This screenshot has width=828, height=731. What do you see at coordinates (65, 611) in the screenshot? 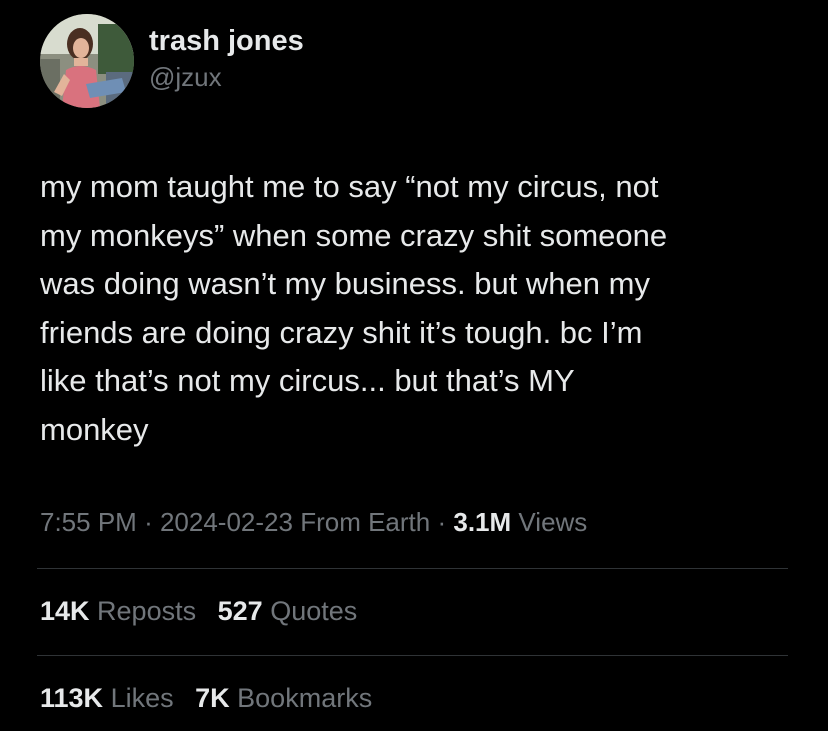
I see `reposts-count: 14K` at bounding box center [65, 611].